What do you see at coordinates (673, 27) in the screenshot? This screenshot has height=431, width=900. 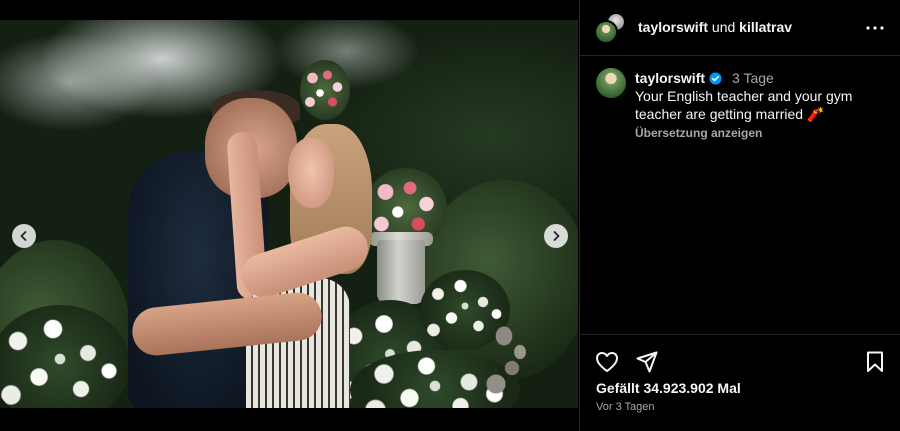 I see `author-link-1: taylorswift` at bounding box center [673, 27].